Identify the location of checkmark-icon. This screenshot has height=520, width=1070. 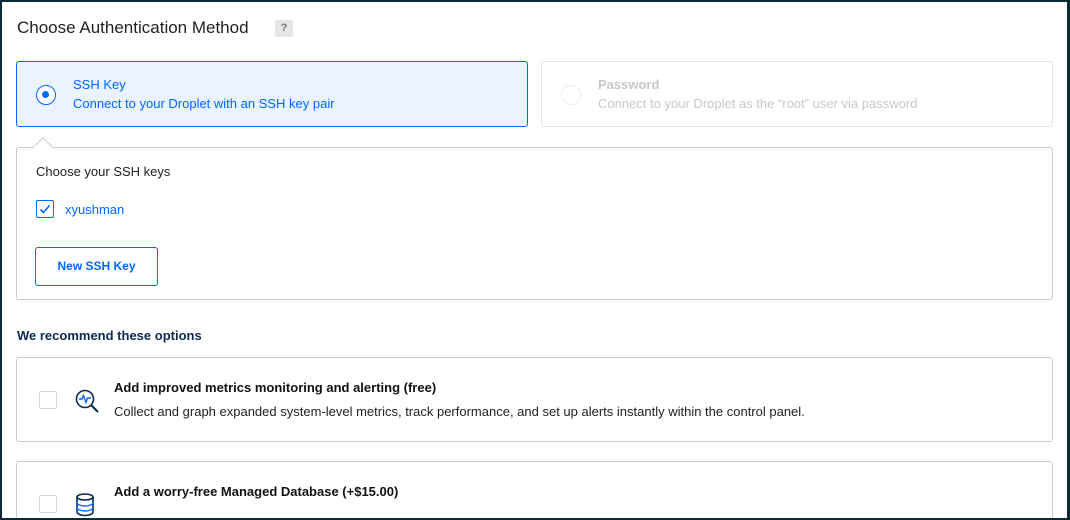
(45, 209).